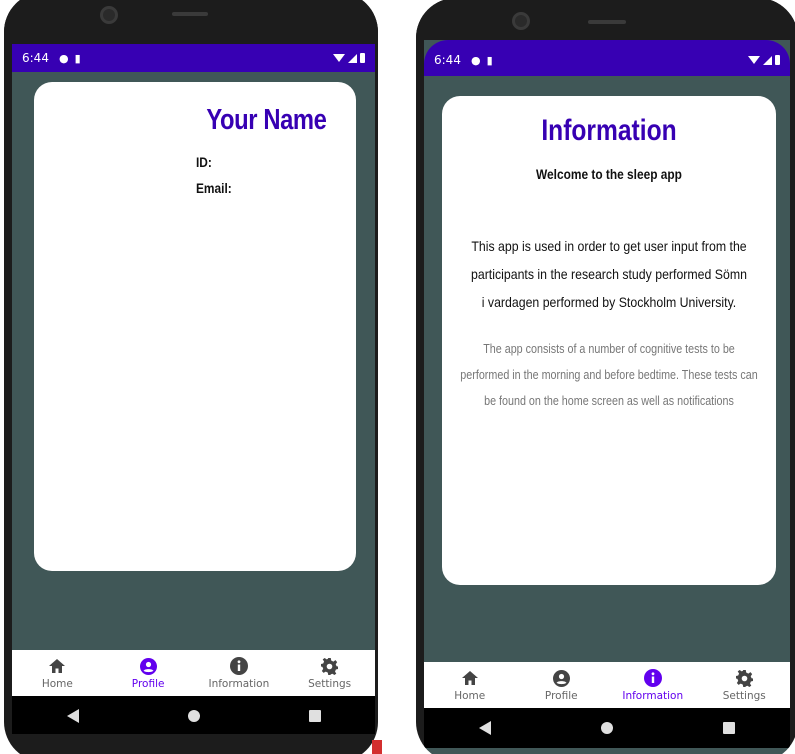 This screenshot has width=795, height=754. Describe the element at coordinates (266, 120) in the screenshot. I see `profile-name: Your Name` at that location.